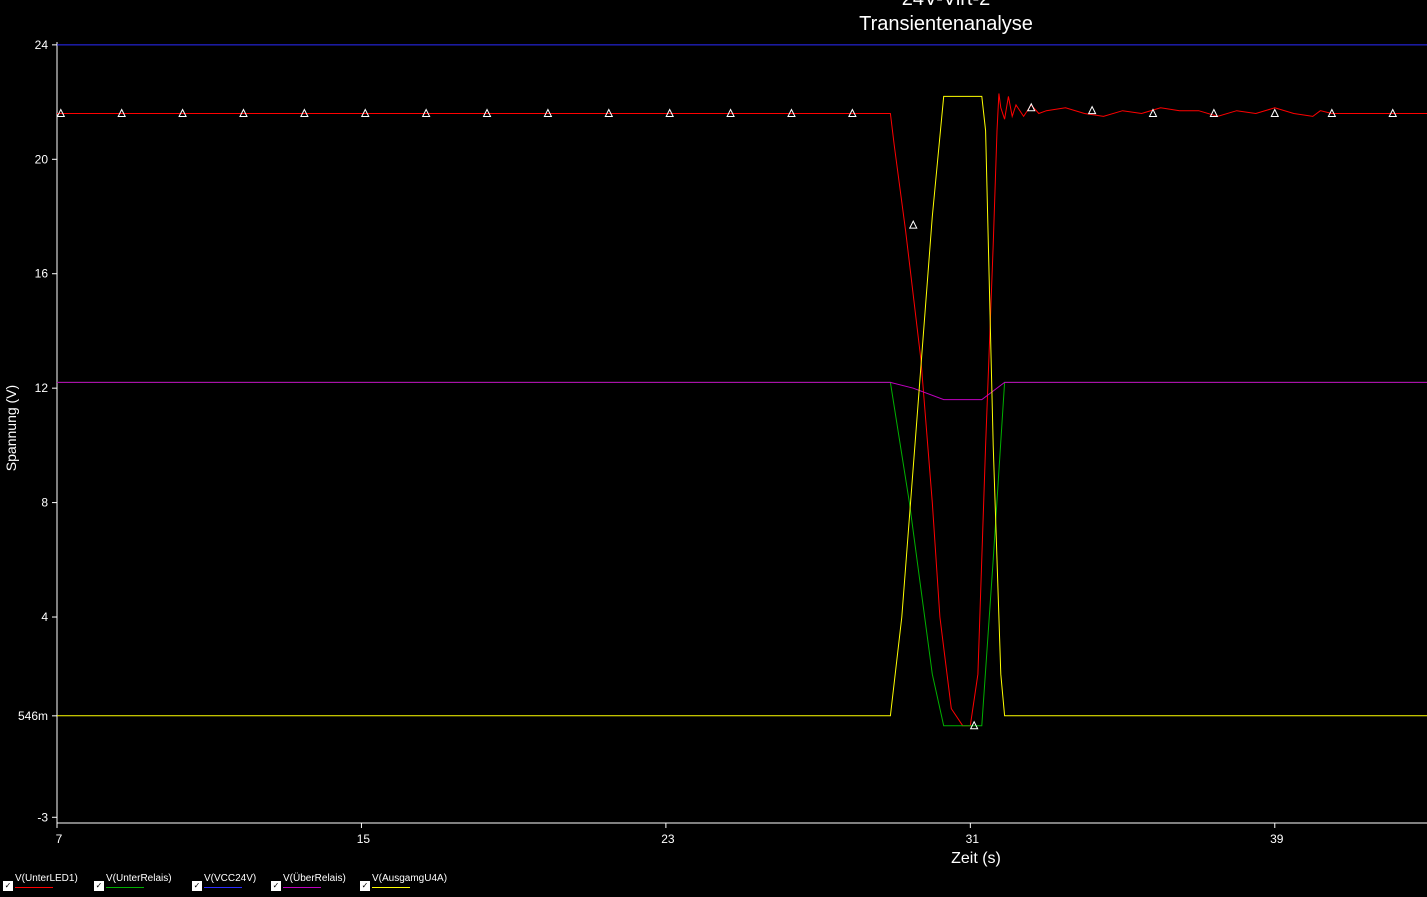  Describe the element at coordinates (46, 878) in the screenshot. I see `legend-label: V(UnterLED1)` at that location.